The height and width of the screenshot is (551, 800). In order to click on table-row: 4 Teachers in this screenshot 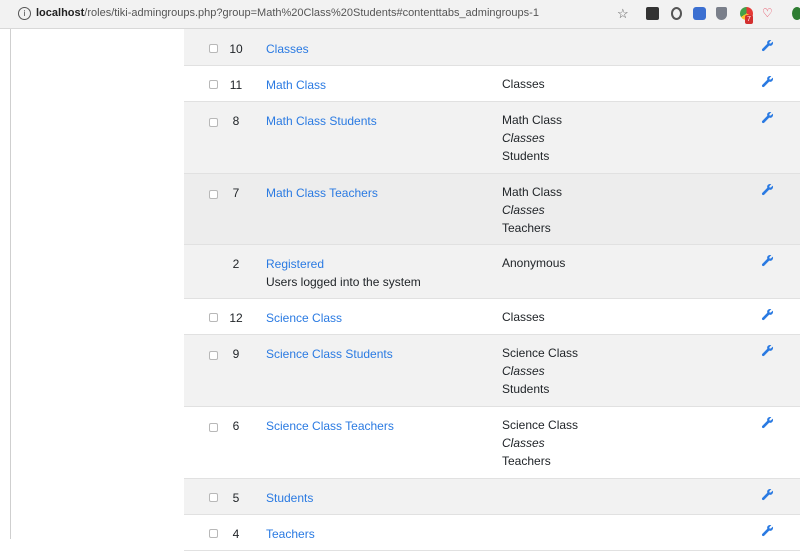, I will do `click(492, 533)`.